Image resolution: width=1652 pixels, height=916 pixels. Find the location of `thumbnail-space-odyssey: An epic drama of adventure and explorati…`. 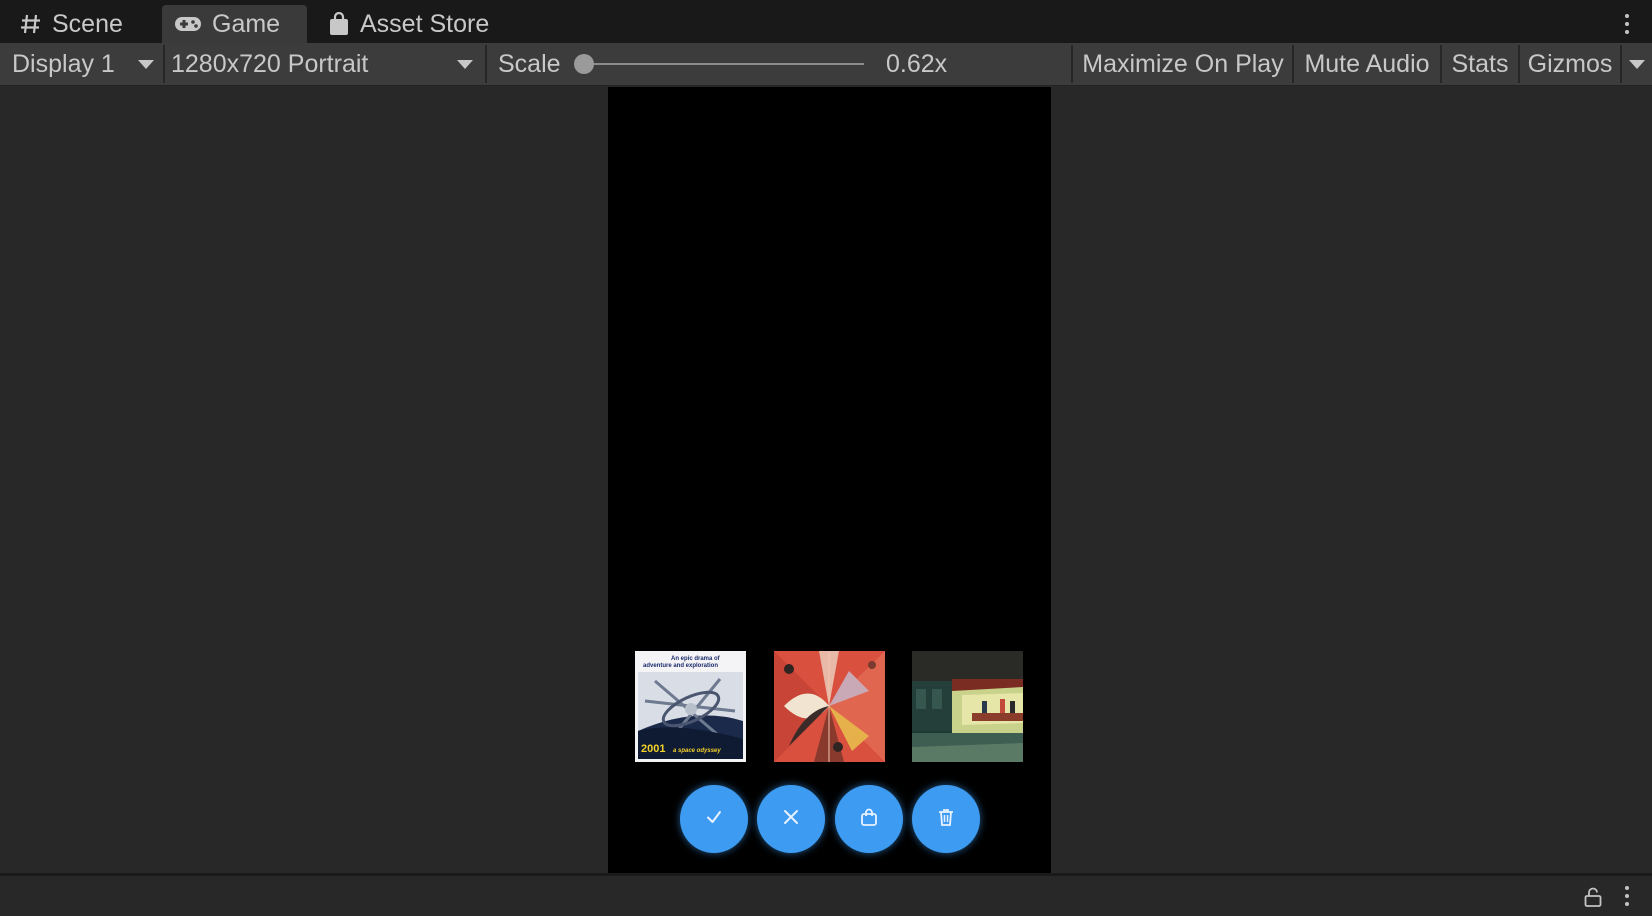

thumbnail-space-odyssey: An epic drama of adventure and explorati… is located at coordinates (690, 706).